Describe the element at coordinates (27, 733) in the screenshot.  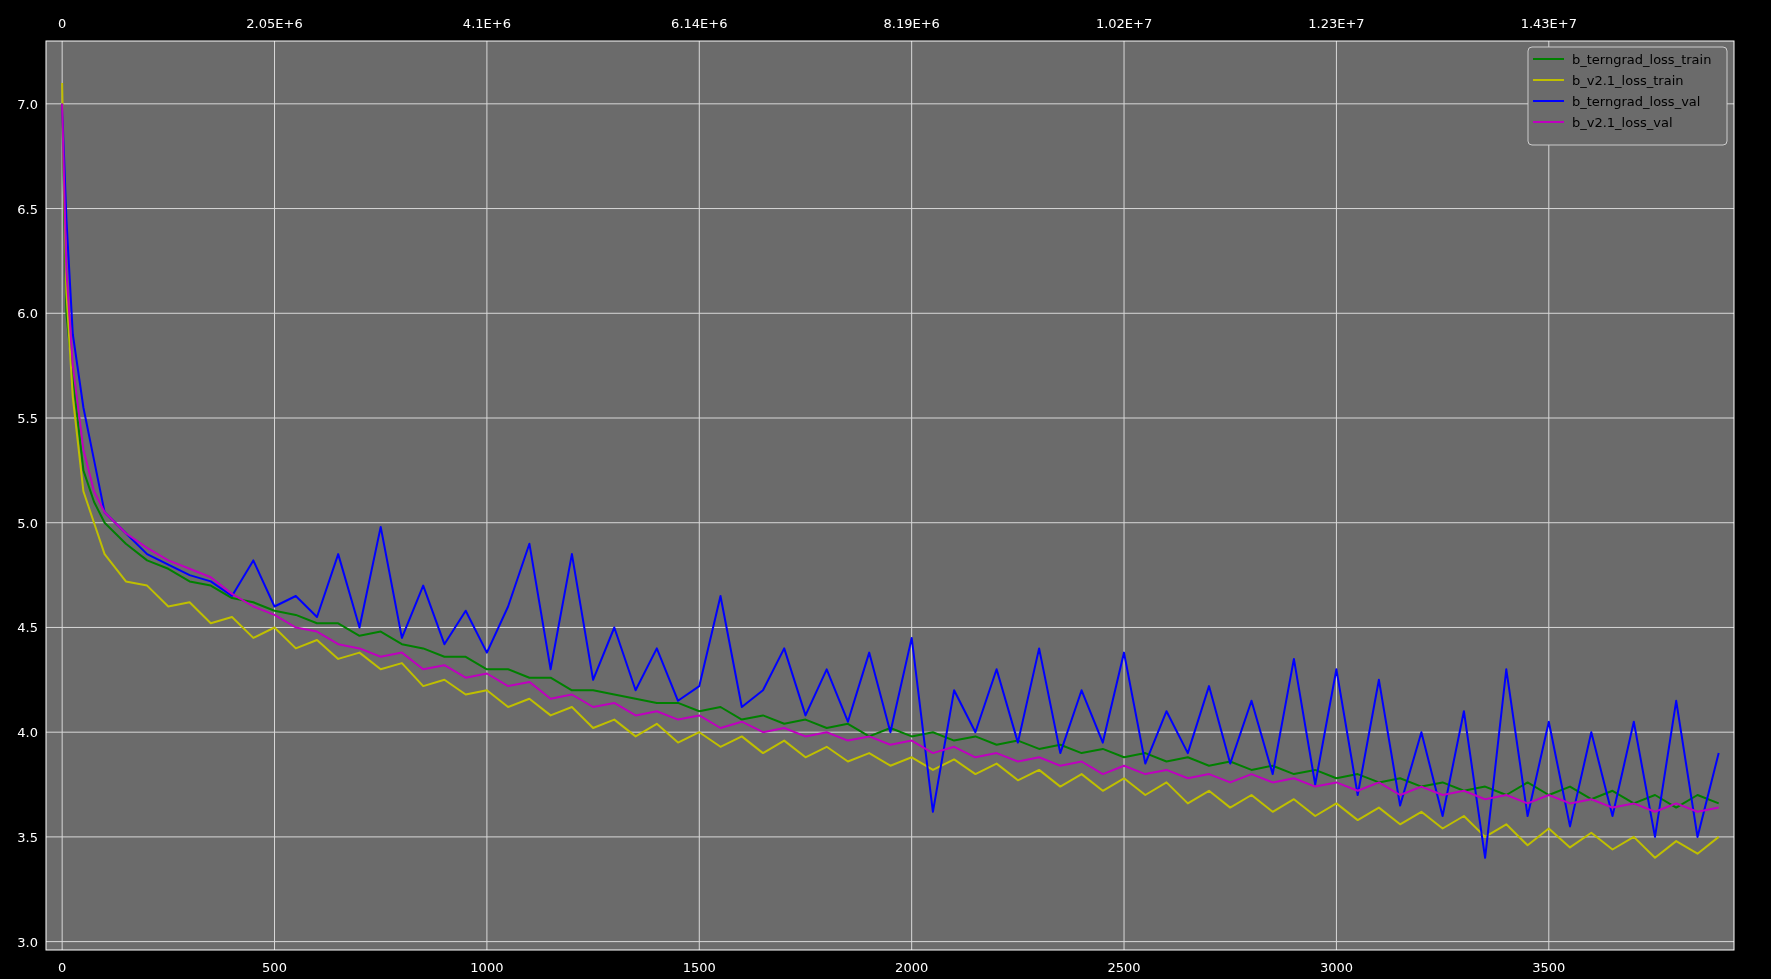
I see `y-tick-label: 4.0` at that location.